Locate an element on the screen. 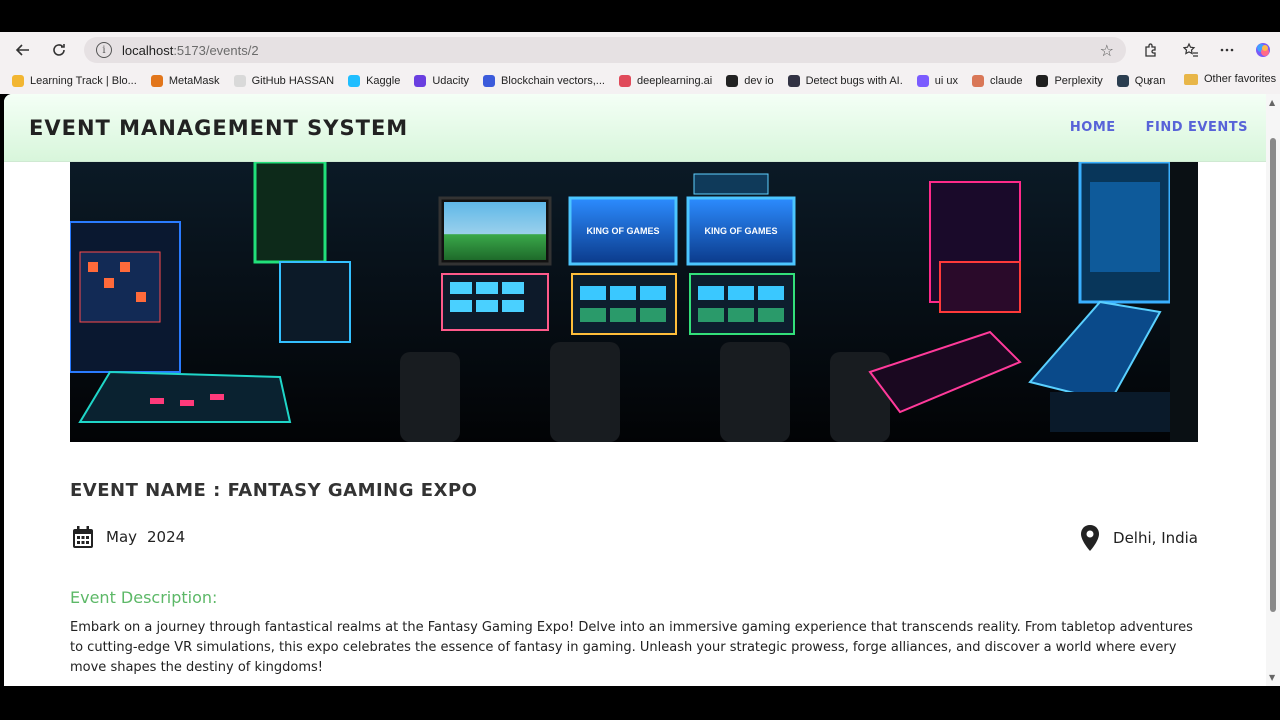 The width and height of the screenshot is (1280, 720). bookmark-item: Kaggle is located at coordinates (374, 81).